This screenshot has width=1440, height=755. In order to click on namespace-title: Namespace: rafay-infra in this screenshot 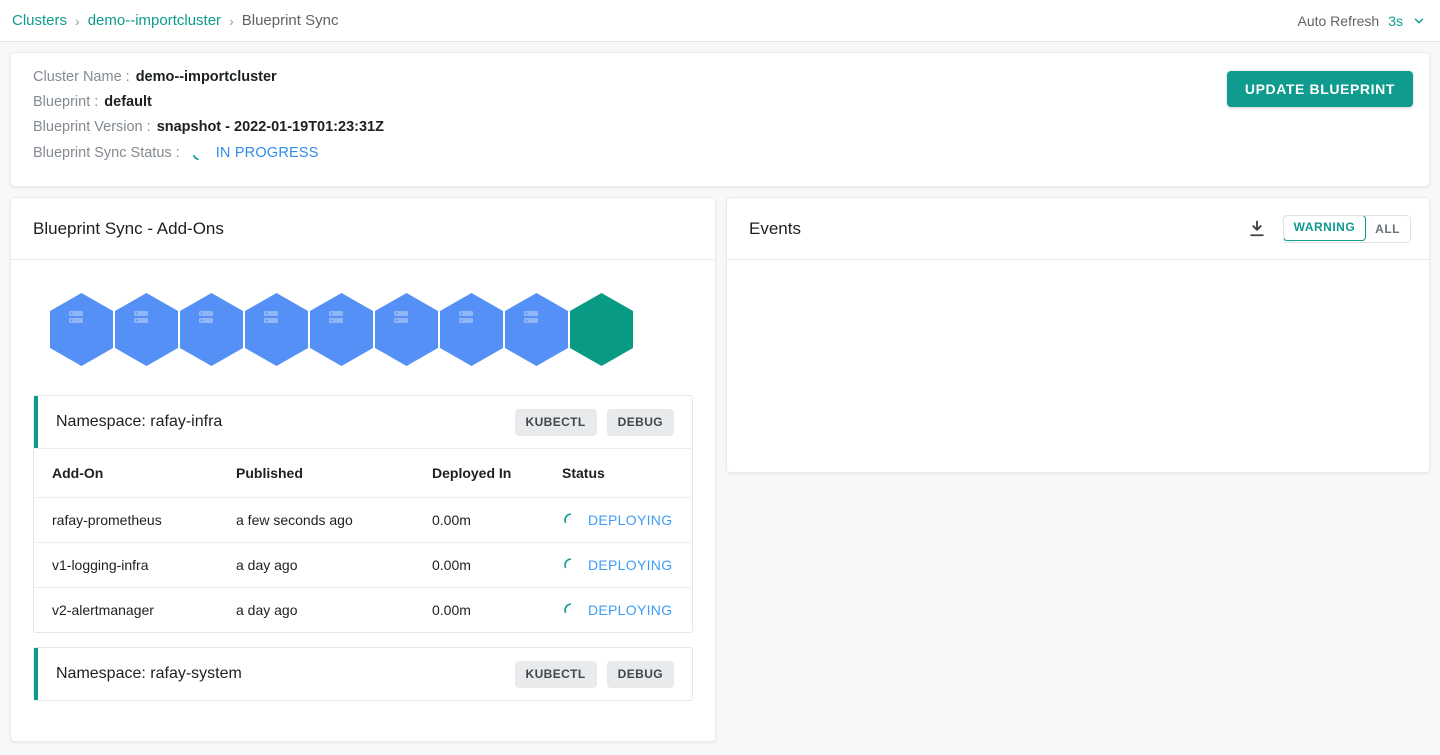, I will do `click(139, 421)`.